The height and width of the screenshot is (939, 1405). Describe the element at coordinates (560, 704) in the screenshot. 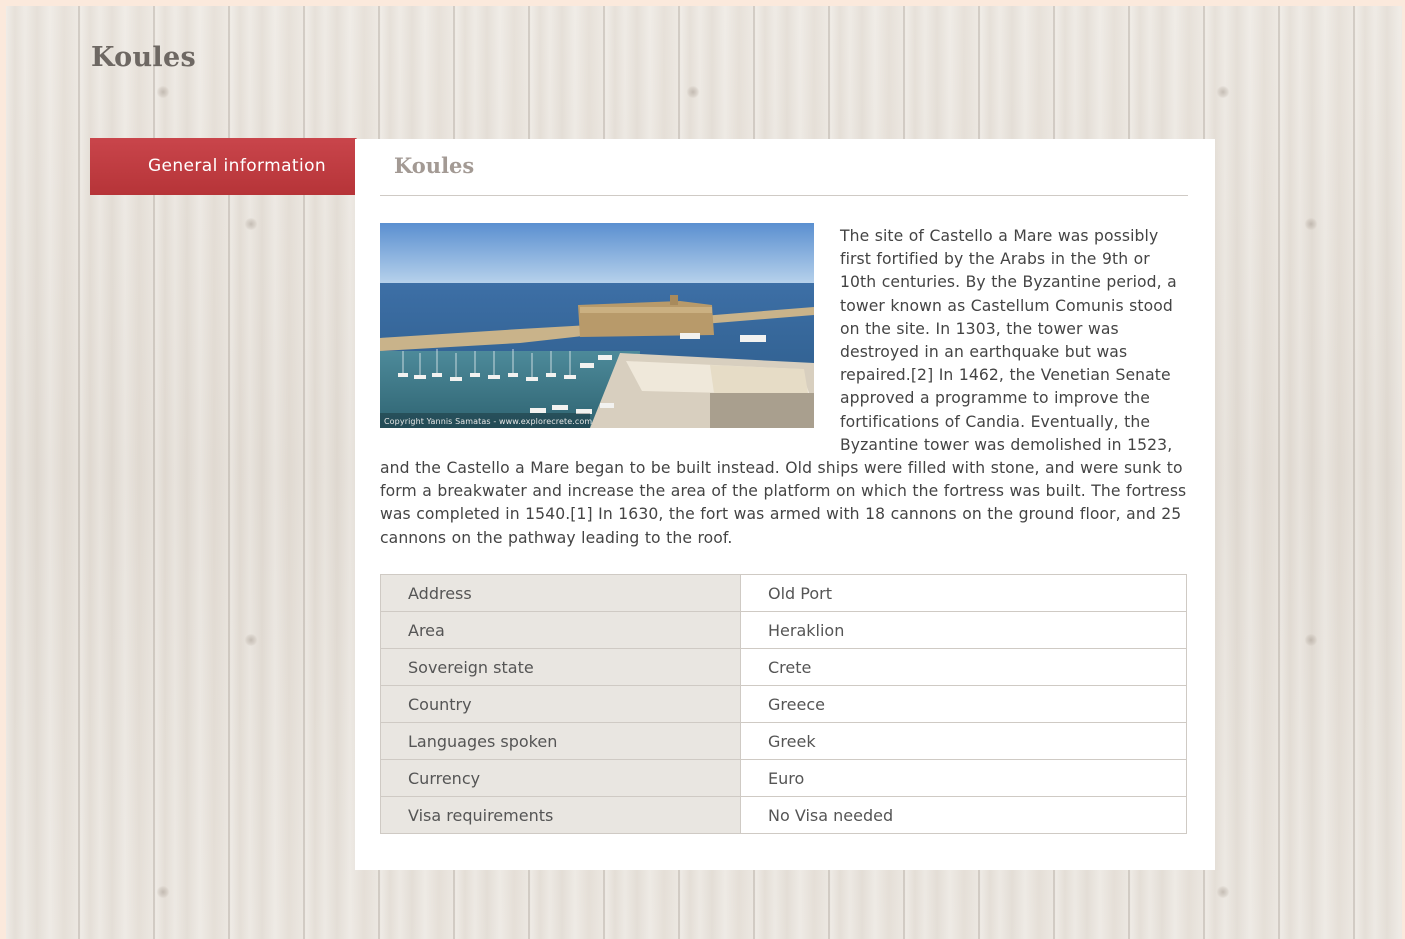

I see `info-label: Country` at that location.